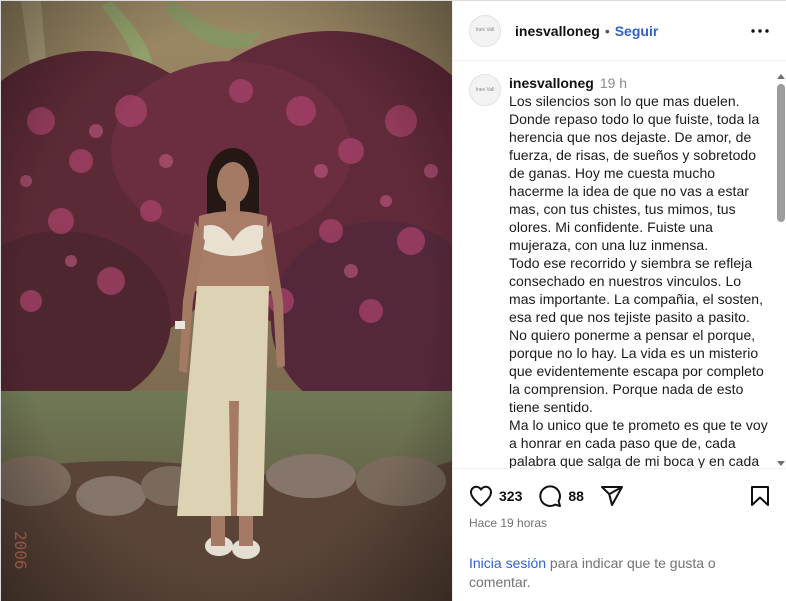 This screenshot has width=786, height=601. I want to click on scroll-down-arrow-icon, so click(781, 463).